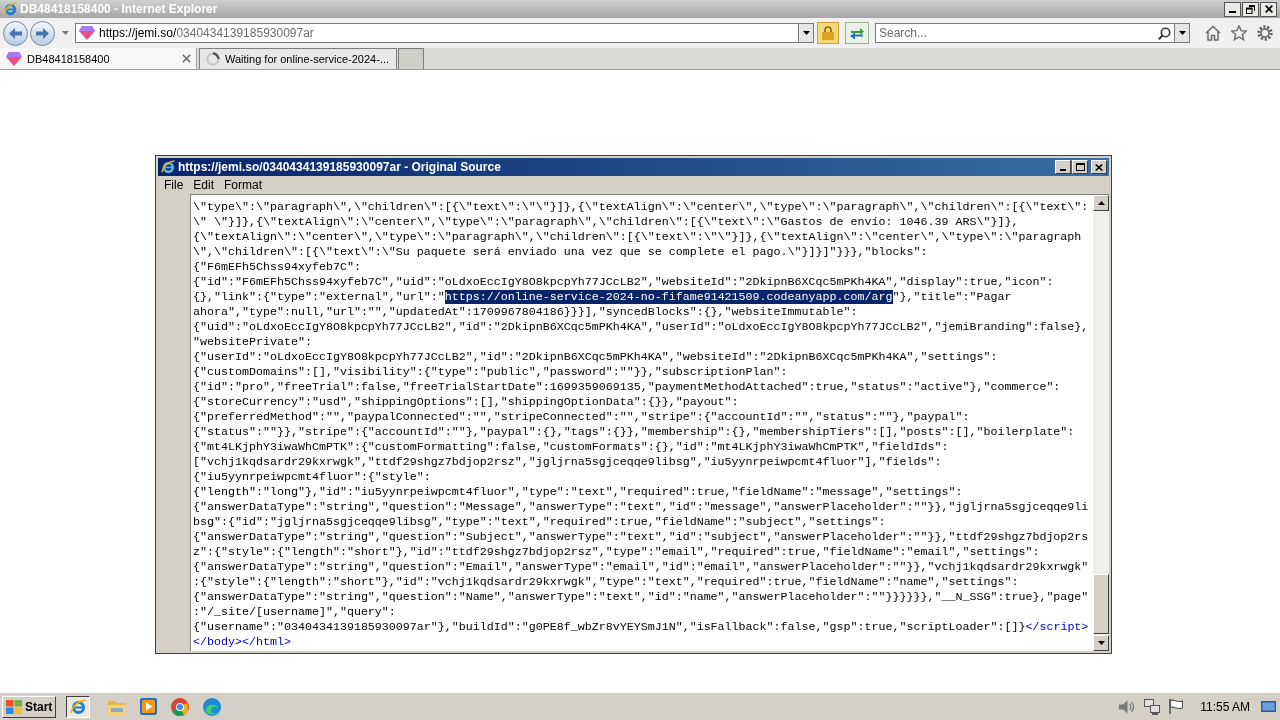 This screenshot has height=720, width=1280. Describe the element at coordinates (606, 222) in the screenshot. I see `source-text: \" \"}]},{\"textAlign\":\"center\",\"type\":\"paragraph\",\"children\":[{\"text\":\"Gastos de envío: 1046.39 ARS\"}]},` at that location.